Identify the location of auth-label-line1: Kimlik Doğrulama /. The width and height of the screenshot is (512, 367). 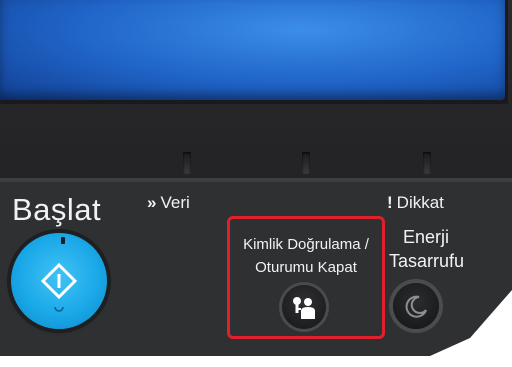
(306, 244).